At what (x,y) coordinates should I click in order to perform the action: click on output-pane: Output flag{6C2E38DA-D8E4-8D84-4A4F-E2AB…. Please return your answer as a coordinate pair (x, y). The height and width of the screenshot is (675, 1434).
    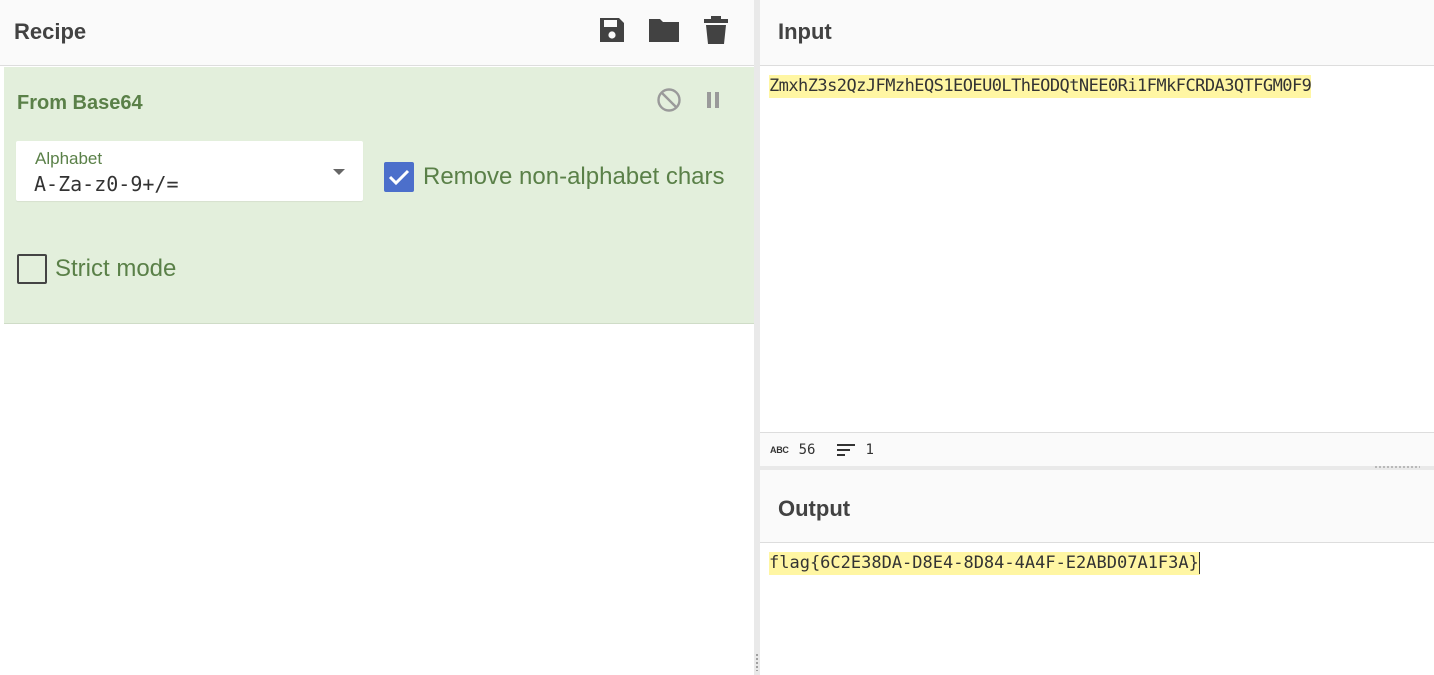
    Looking at the image, I should click on (1097, 572).